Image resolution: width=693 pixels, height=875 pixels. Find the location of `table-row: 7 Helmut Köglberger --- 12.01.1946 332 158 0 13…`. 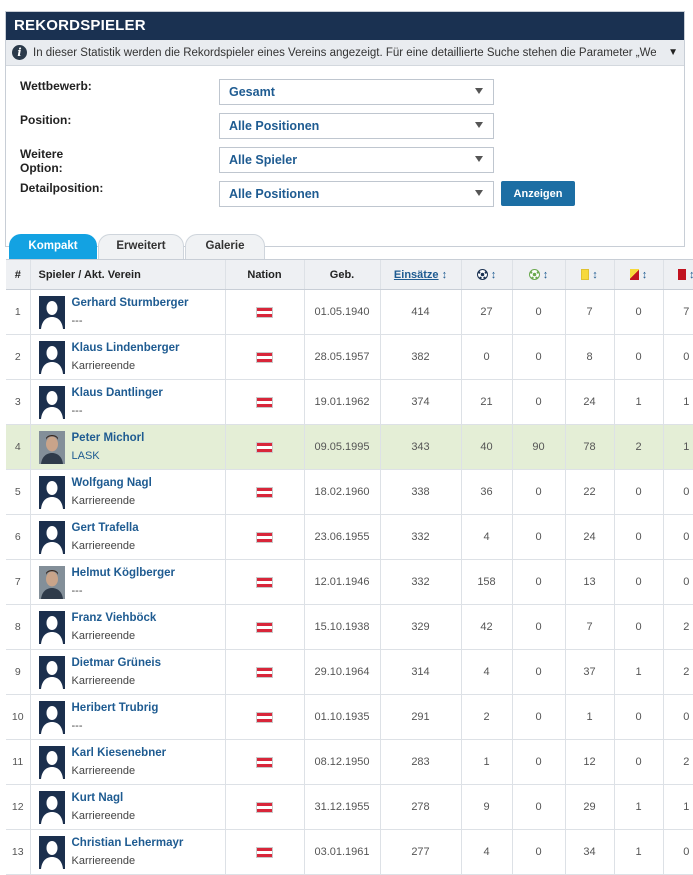

table-row: 7 Helmut Köglberger --- 12.01.1946 332 158 0 13… is located at coordinates (349, 582).